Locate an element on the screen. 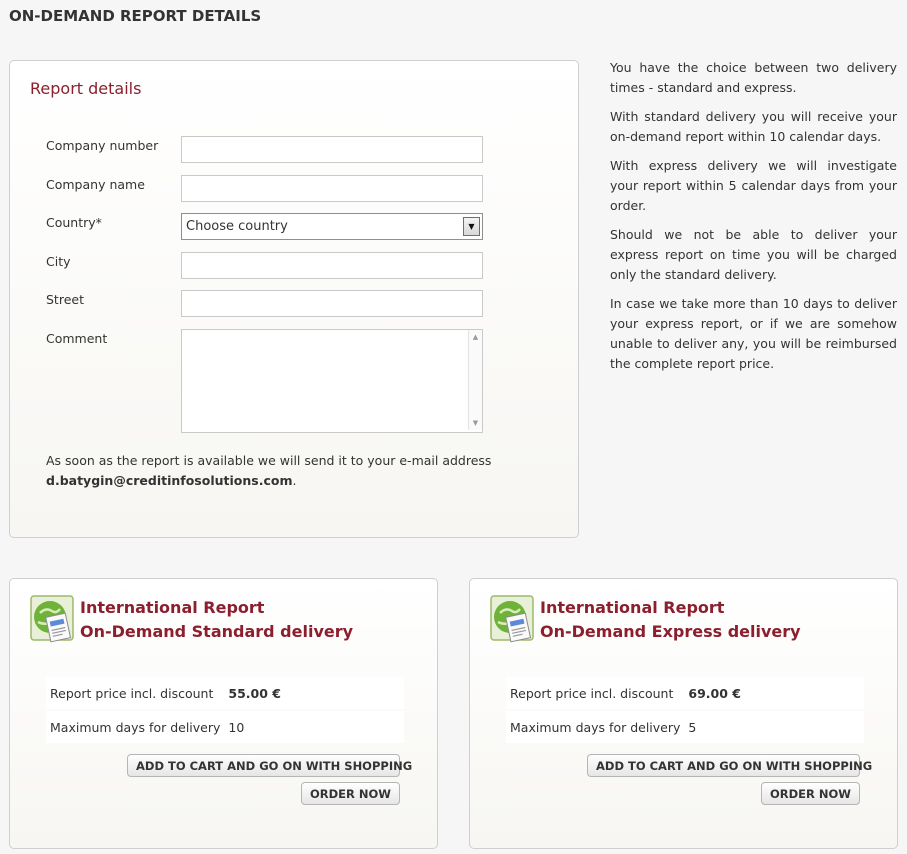 This screenshot has height=854, width=907. scroll-up-icon: ▲ is located at coordinates (475, 337).